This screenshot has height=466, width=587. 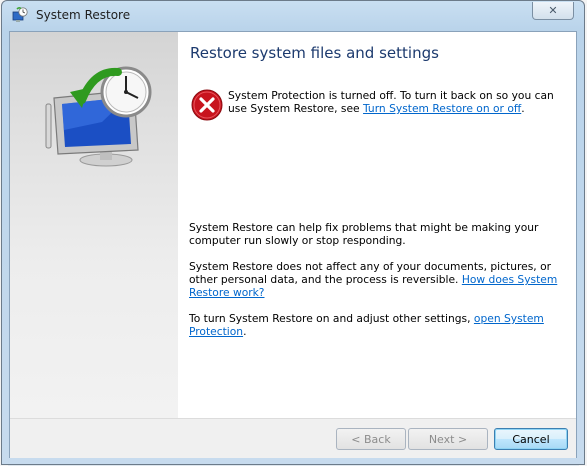 I want to click on error-icon, so click(x=207, y=105).